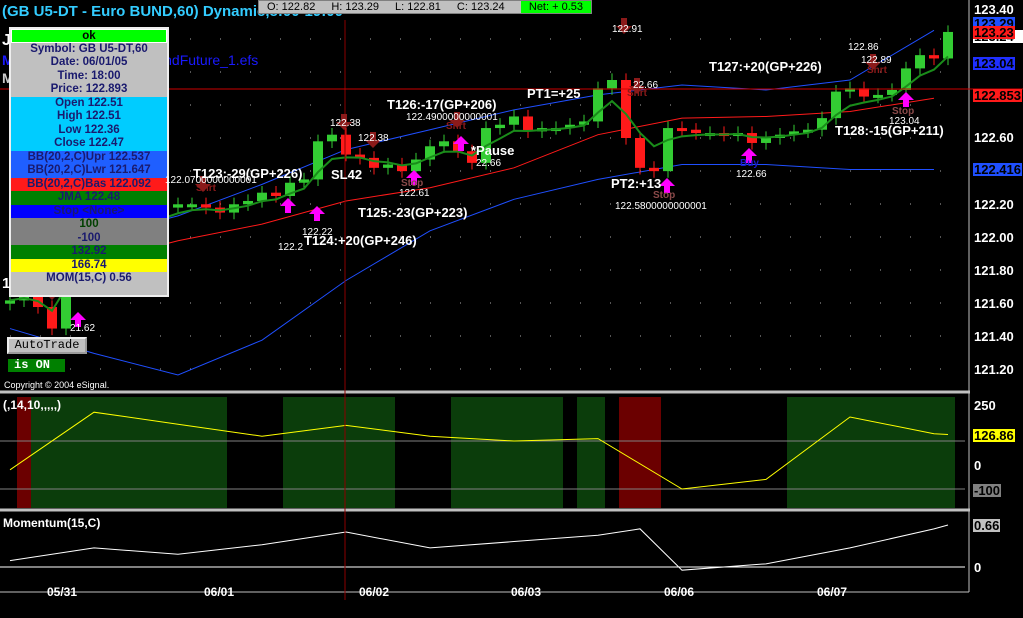 The height and width of the screenshot is (618, 1023). I want to click on pause-label: *Pause, so click(493, 150).